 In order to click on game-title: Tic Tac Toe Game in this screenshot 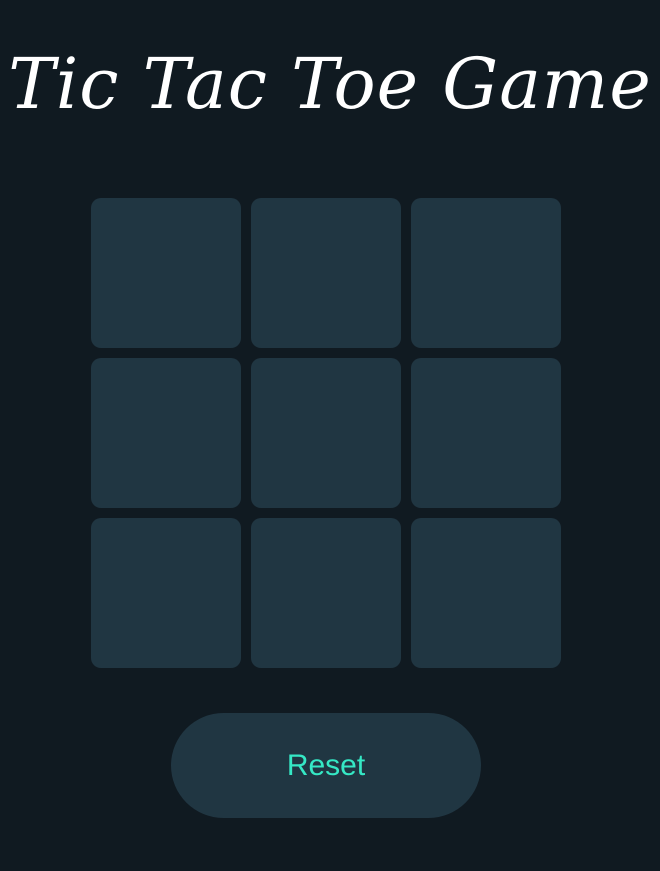, I will do `click(330, 84)`.